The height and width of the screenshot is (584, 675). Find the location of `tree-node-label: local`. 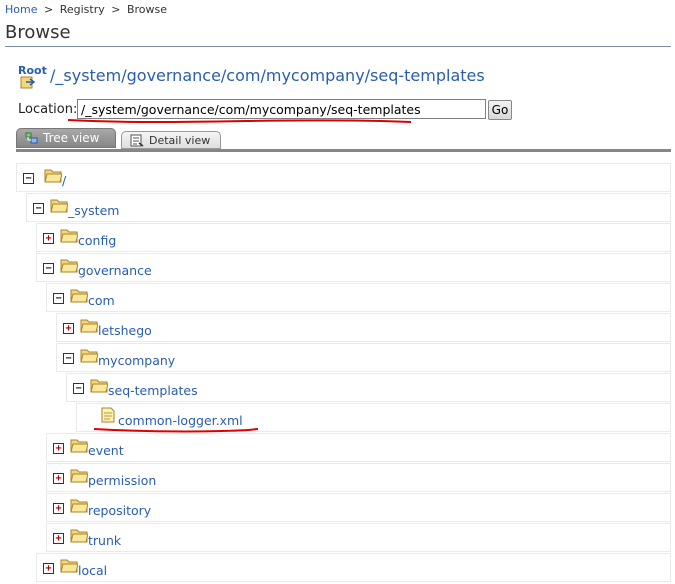

tree-node-label: local is located at coordinates (92, 570).